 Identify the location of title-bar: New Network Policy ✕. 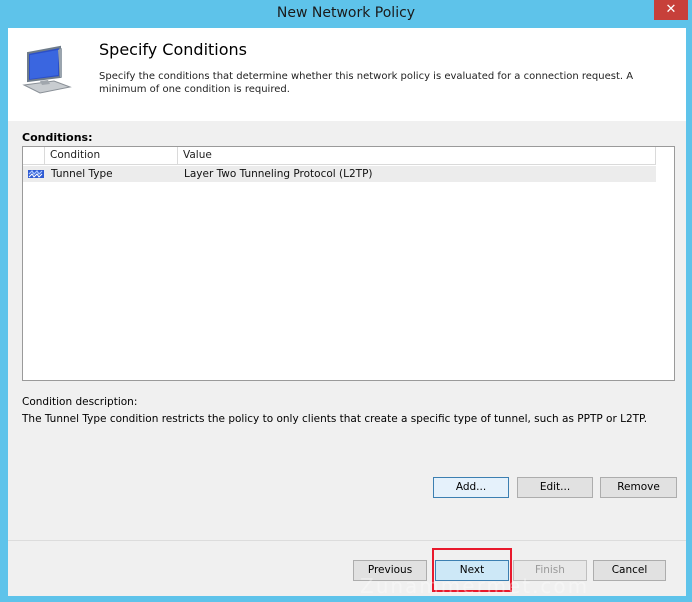
(346, 14).